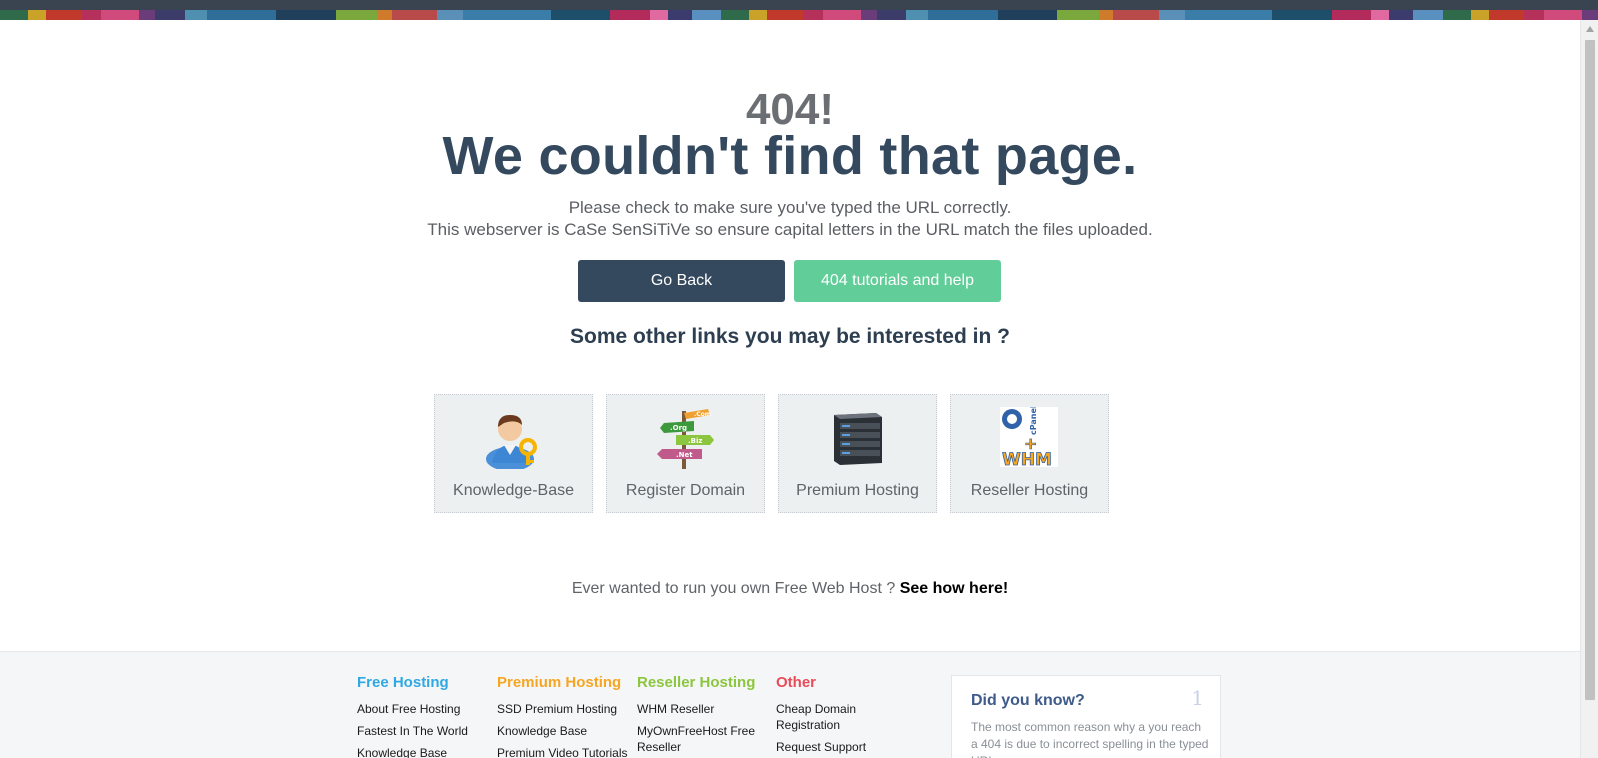 This screenshot has height=758, width=1598. I want to click on person-key-icon, so click(513, 439).